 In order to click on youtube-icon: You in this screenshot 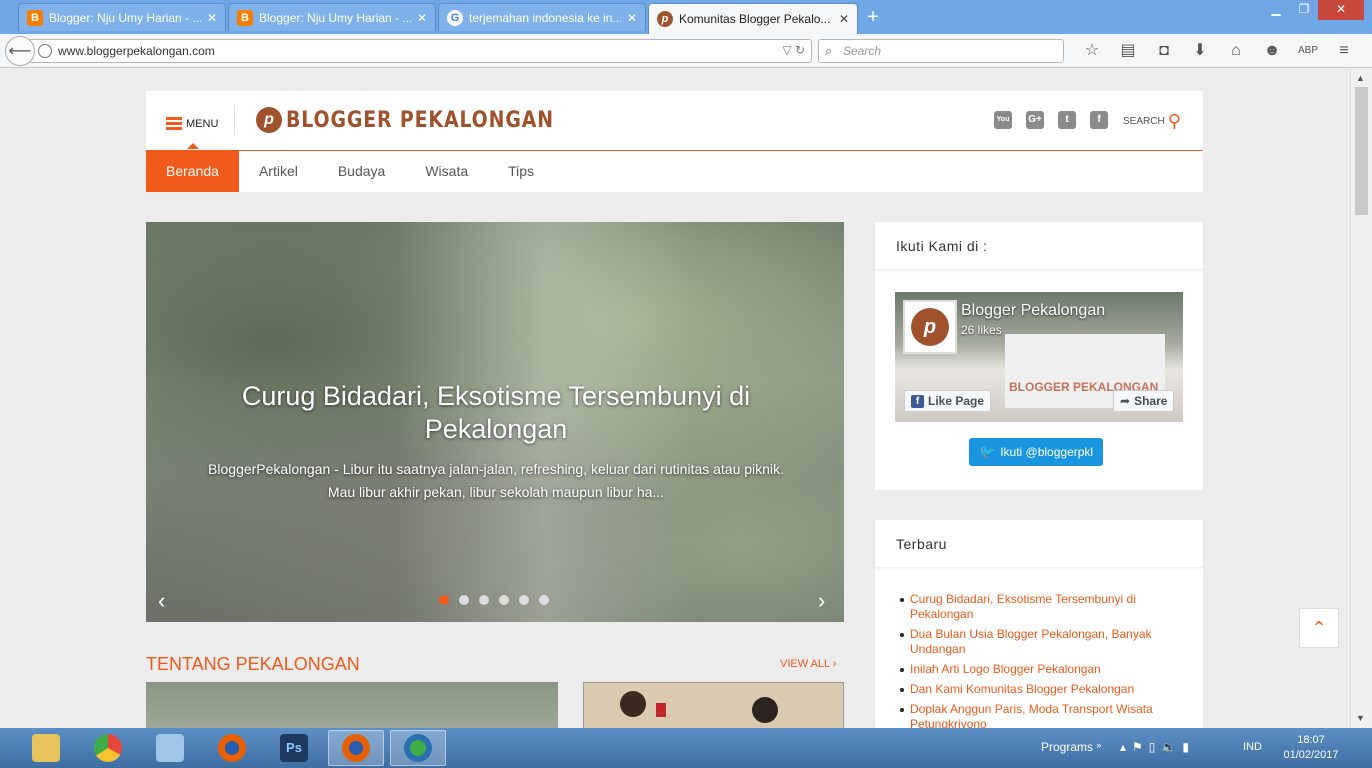, I will do `click(1003, 120)`.